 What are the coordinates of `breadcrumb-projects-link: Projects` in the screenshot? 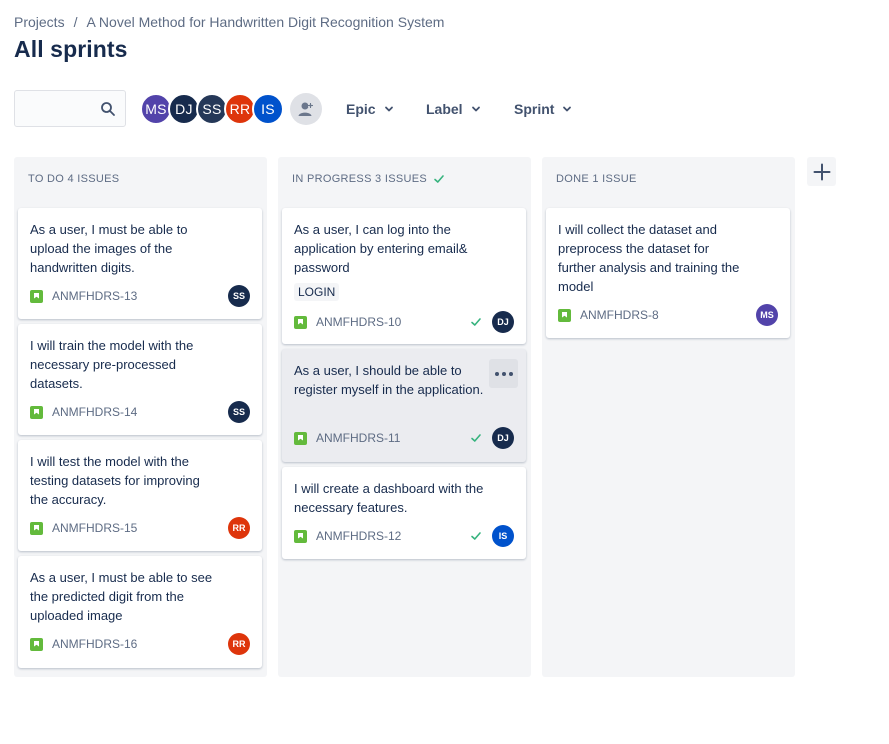 It's located at (39, 22).